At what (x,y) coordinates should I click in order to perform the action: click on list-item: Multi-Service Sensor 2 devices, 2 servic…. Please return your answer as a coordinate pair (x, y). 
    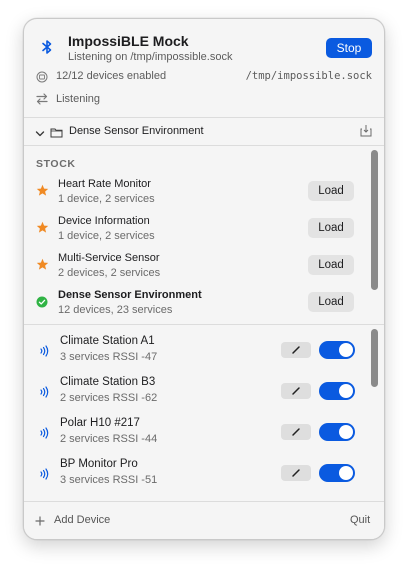
    Looking at the image, I should click on (196, 267).